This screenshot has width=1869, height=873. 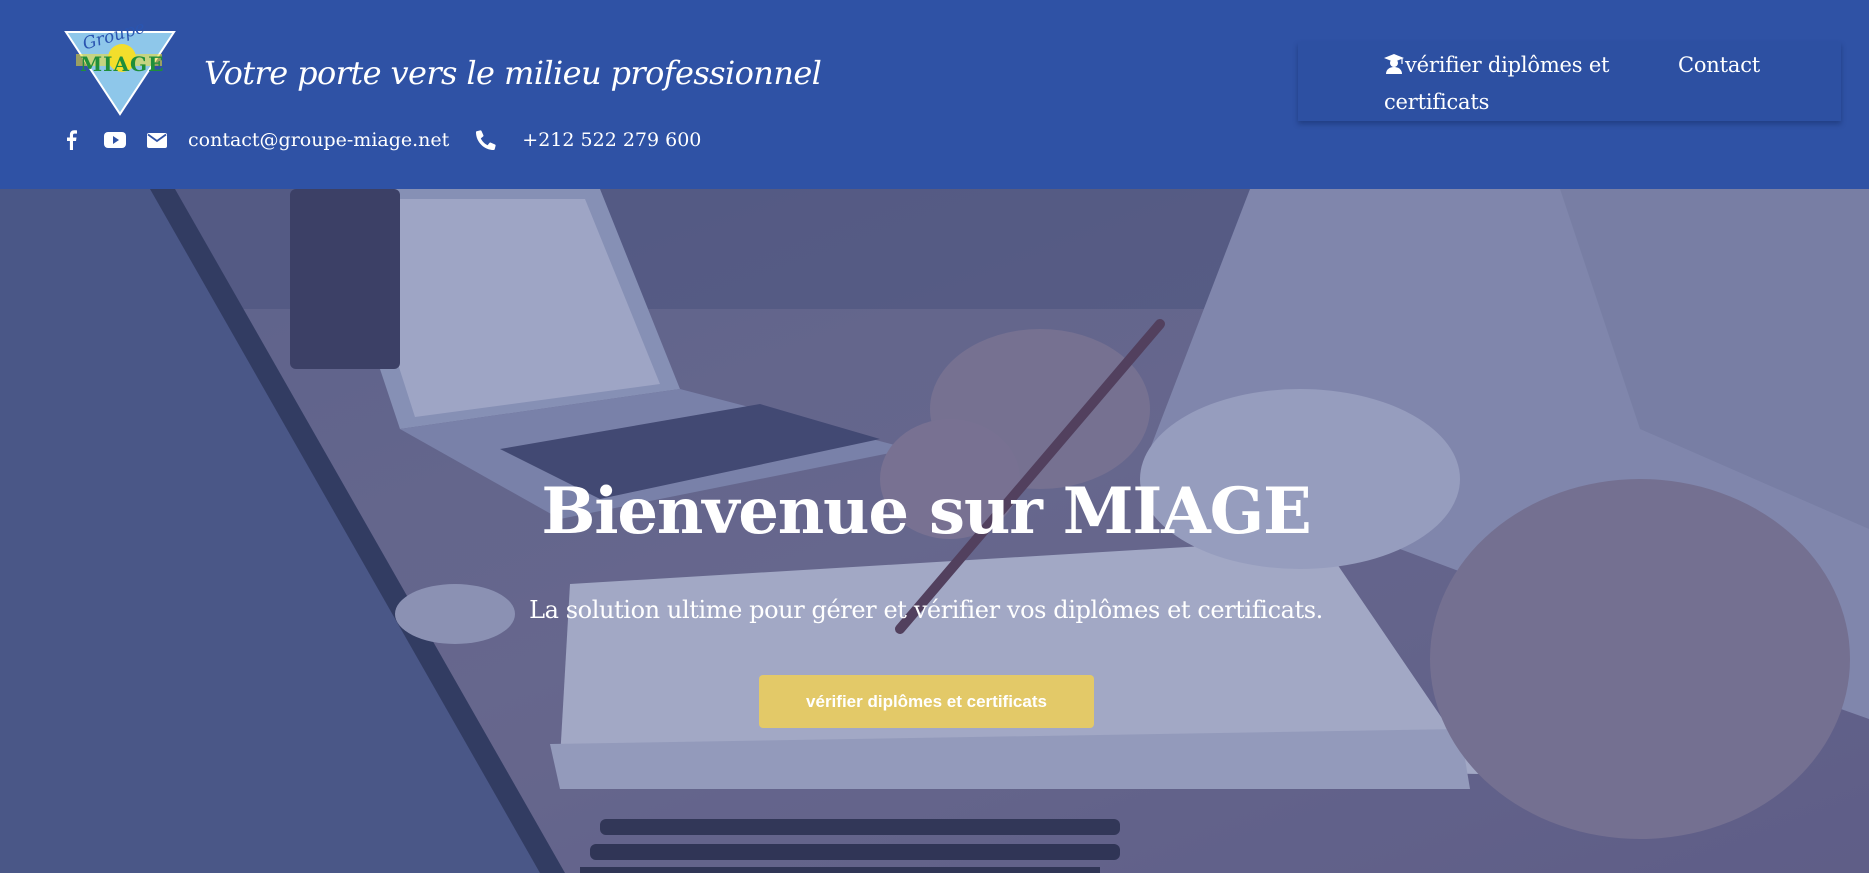 What do you see at coordinates (115, 140) in the screenshot?
I see `youtube-icon` at bounding box center [115, 140].